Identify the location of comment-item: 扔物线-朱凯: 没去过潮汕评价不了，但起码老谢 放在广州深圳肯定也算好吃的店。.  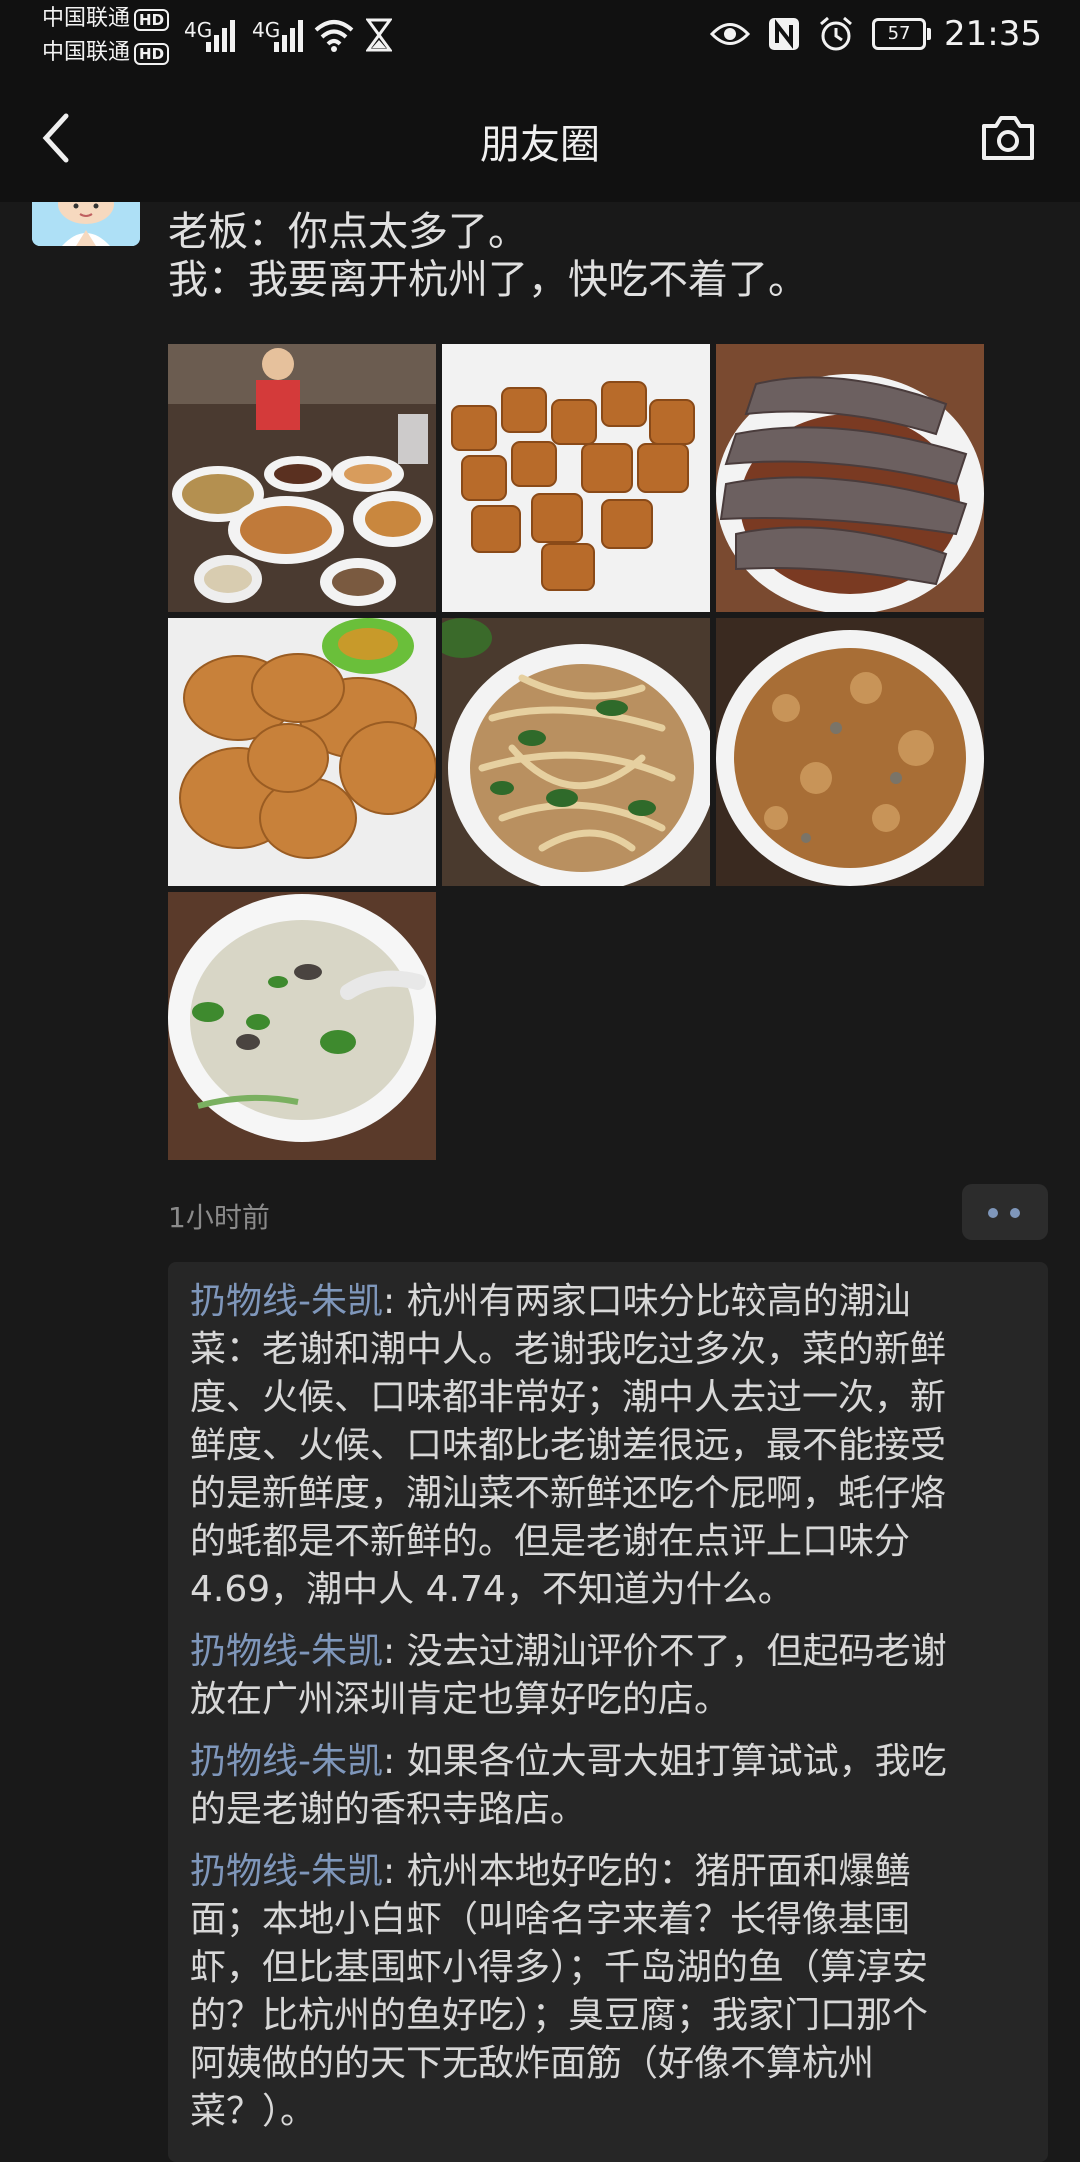
(608, 1676).